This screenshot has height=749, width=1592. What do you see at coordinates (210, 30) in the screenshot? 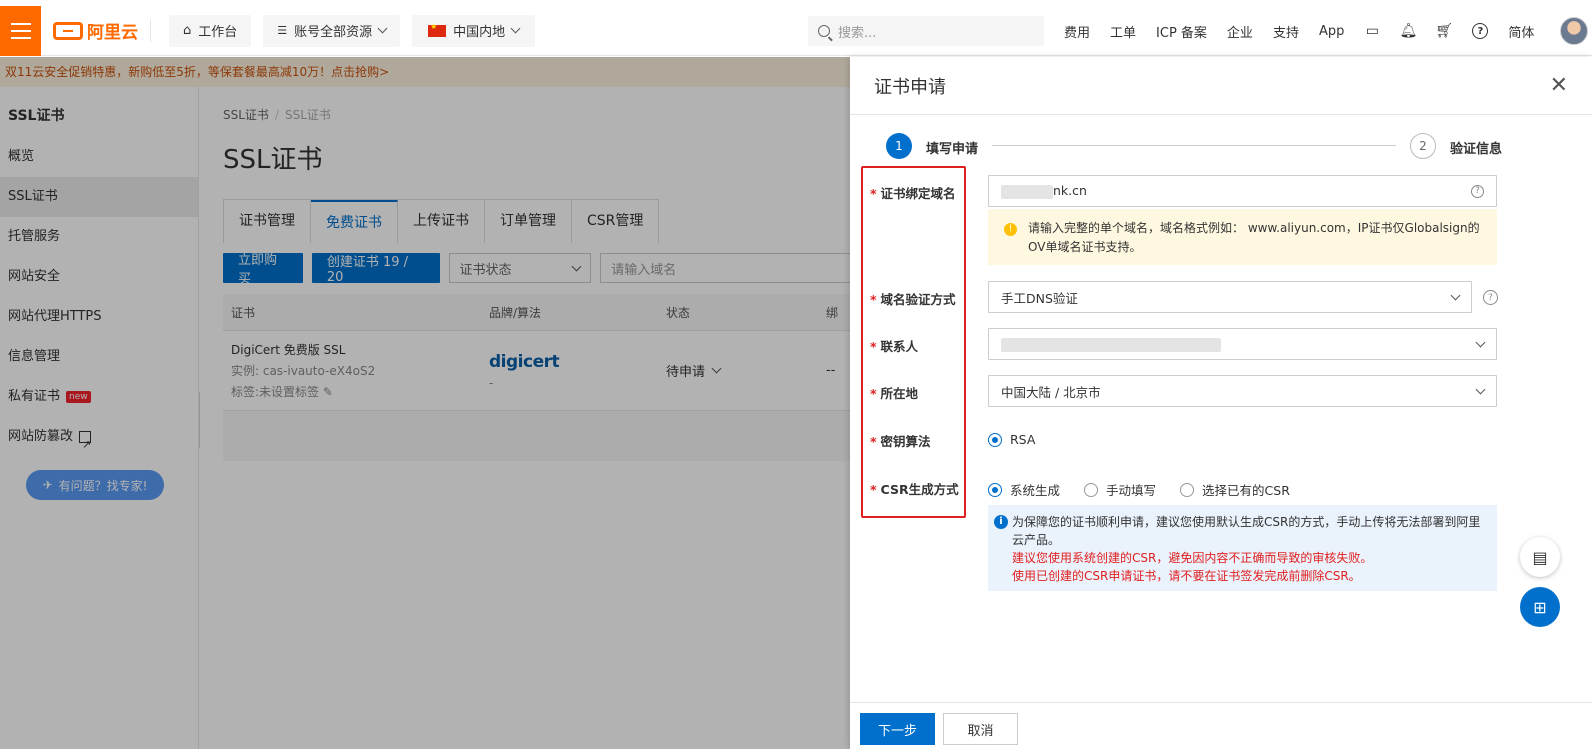
I see `workbench-button: ⌂ 工作台` at bounding box center [210, 30].